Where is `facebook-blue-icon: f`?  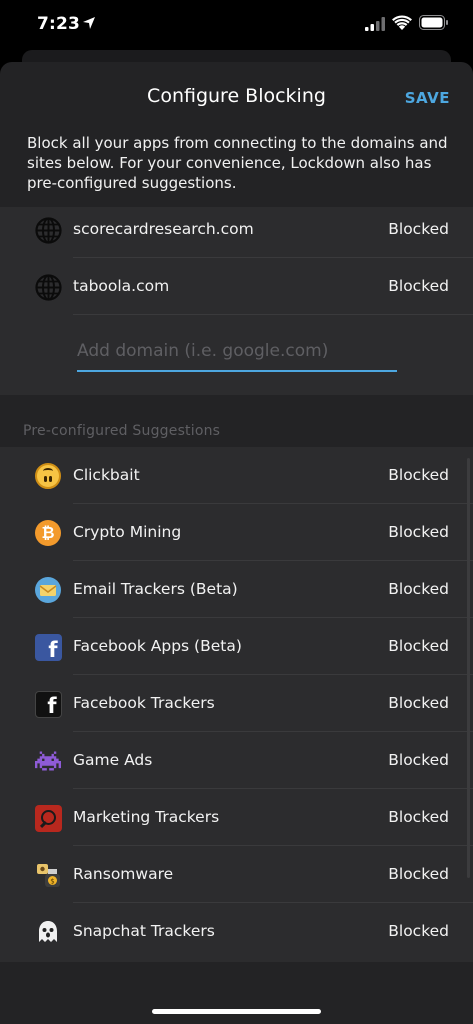
facebook-blue-icon: f is located at coordinates (48, 647).